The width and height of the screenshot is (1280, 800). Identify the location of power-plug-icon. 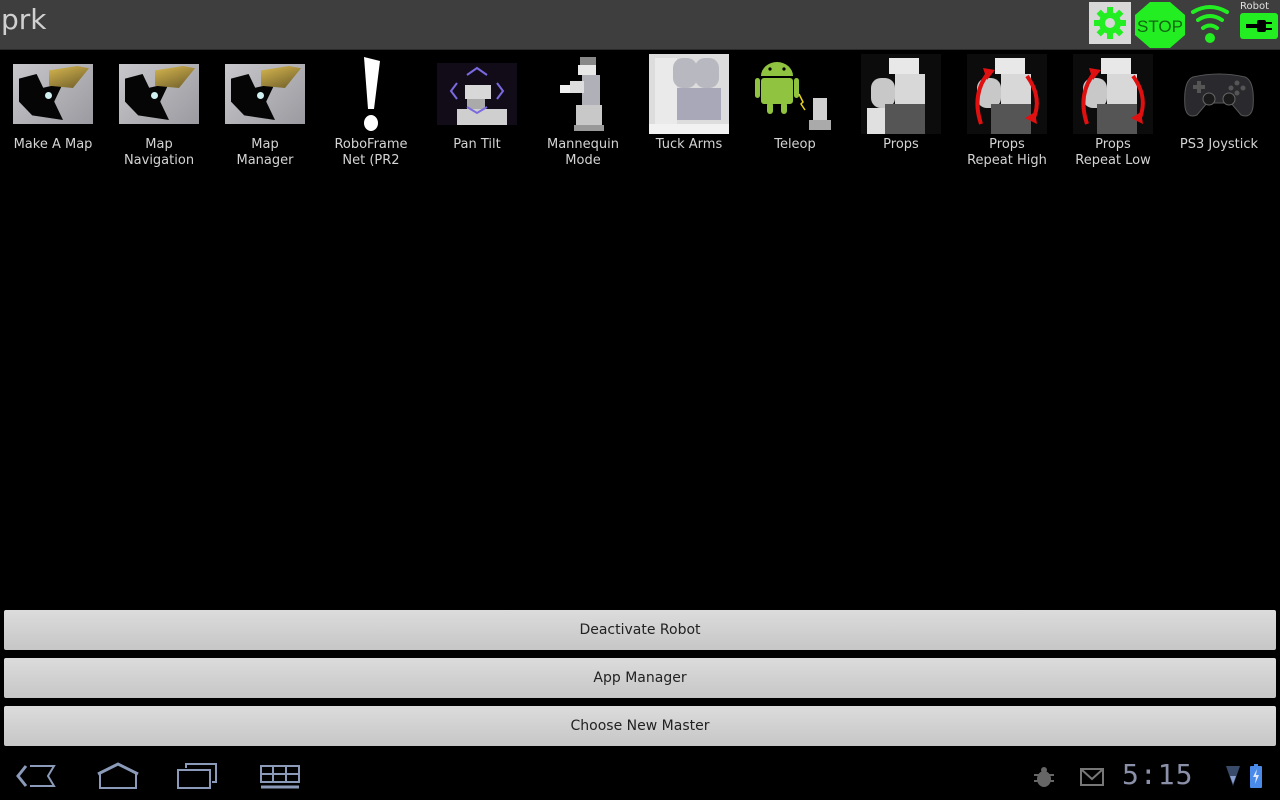
(1259, 26).